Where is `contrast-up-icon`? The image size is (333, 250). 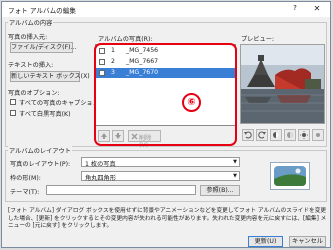
contrast-up-icon is located at coordinates (276, 135).